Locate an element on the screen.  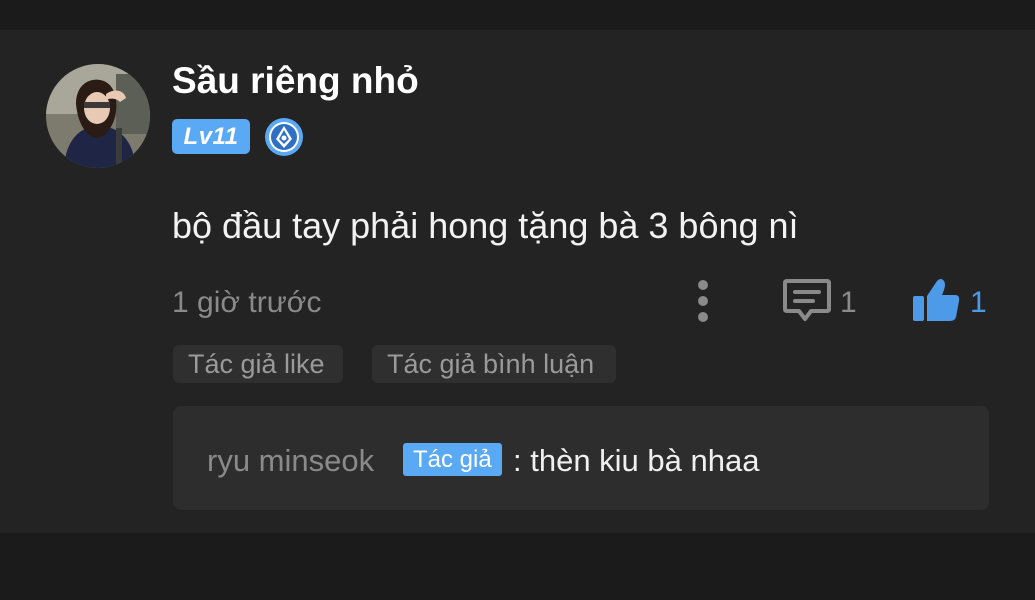
tag-author-like: Tác giả like is located at coordinates (258, 364).